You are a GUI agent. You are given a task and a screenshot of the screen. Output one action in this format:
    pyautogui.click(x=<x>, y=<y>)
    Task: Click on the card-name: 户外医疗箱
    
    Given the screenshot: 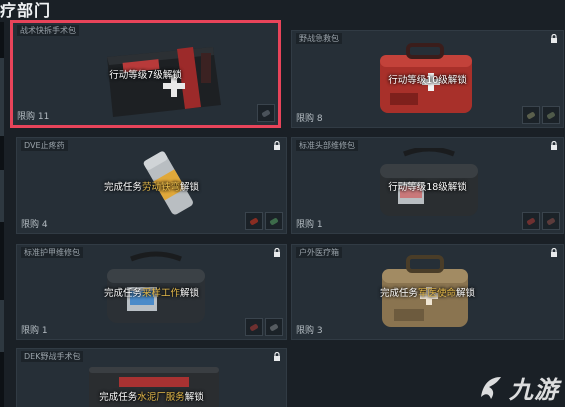 What is the action you would take?
    pyautogui.click(x=319, y=252)
    